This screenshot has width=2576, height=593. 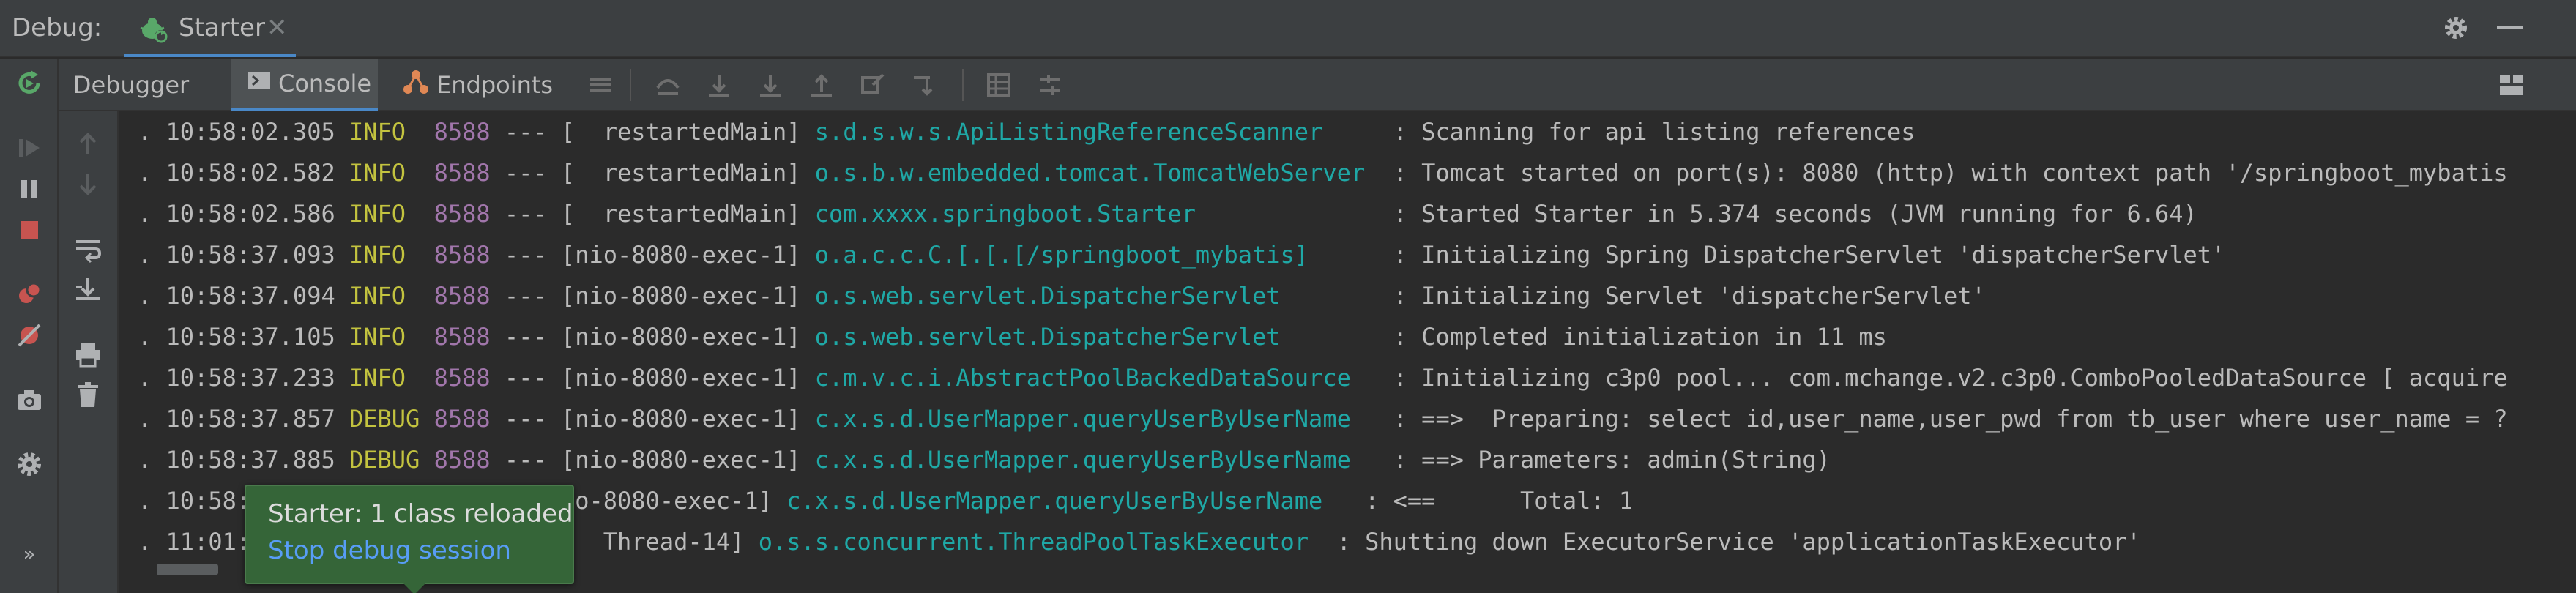 What do you see at coordinates (924, 85) in the screenshot?
I see `run-to-cursor-icon` at bounding box center [924, 85].